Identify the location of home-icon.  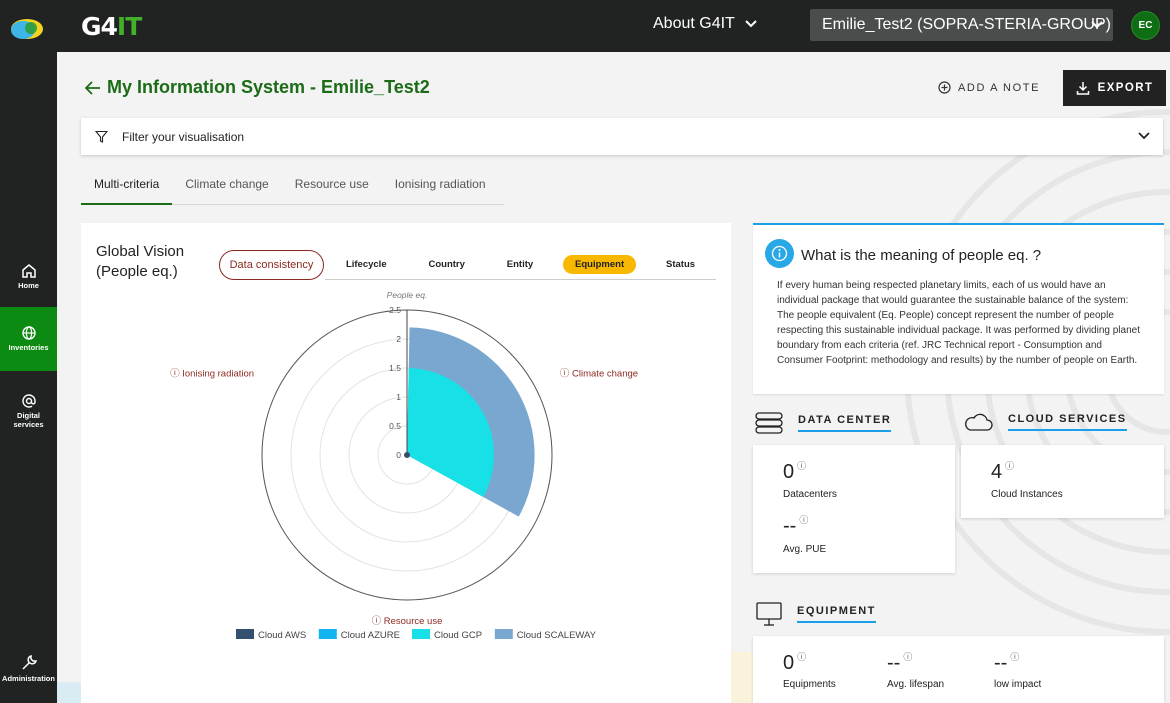
(28, 271).